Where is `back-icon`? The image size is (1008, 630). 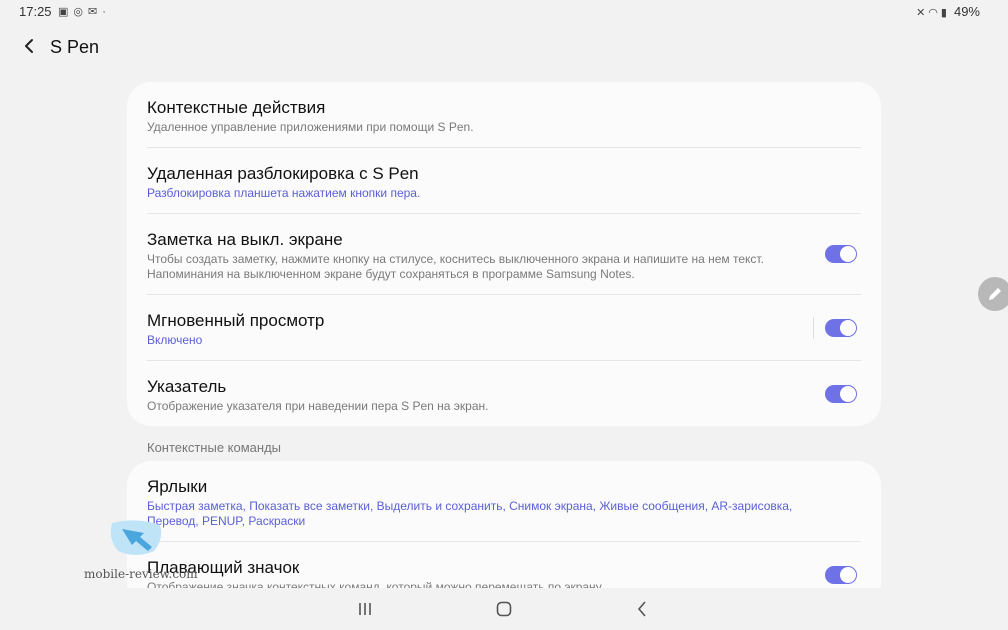
back-icon is located at coordinates (642, 609).